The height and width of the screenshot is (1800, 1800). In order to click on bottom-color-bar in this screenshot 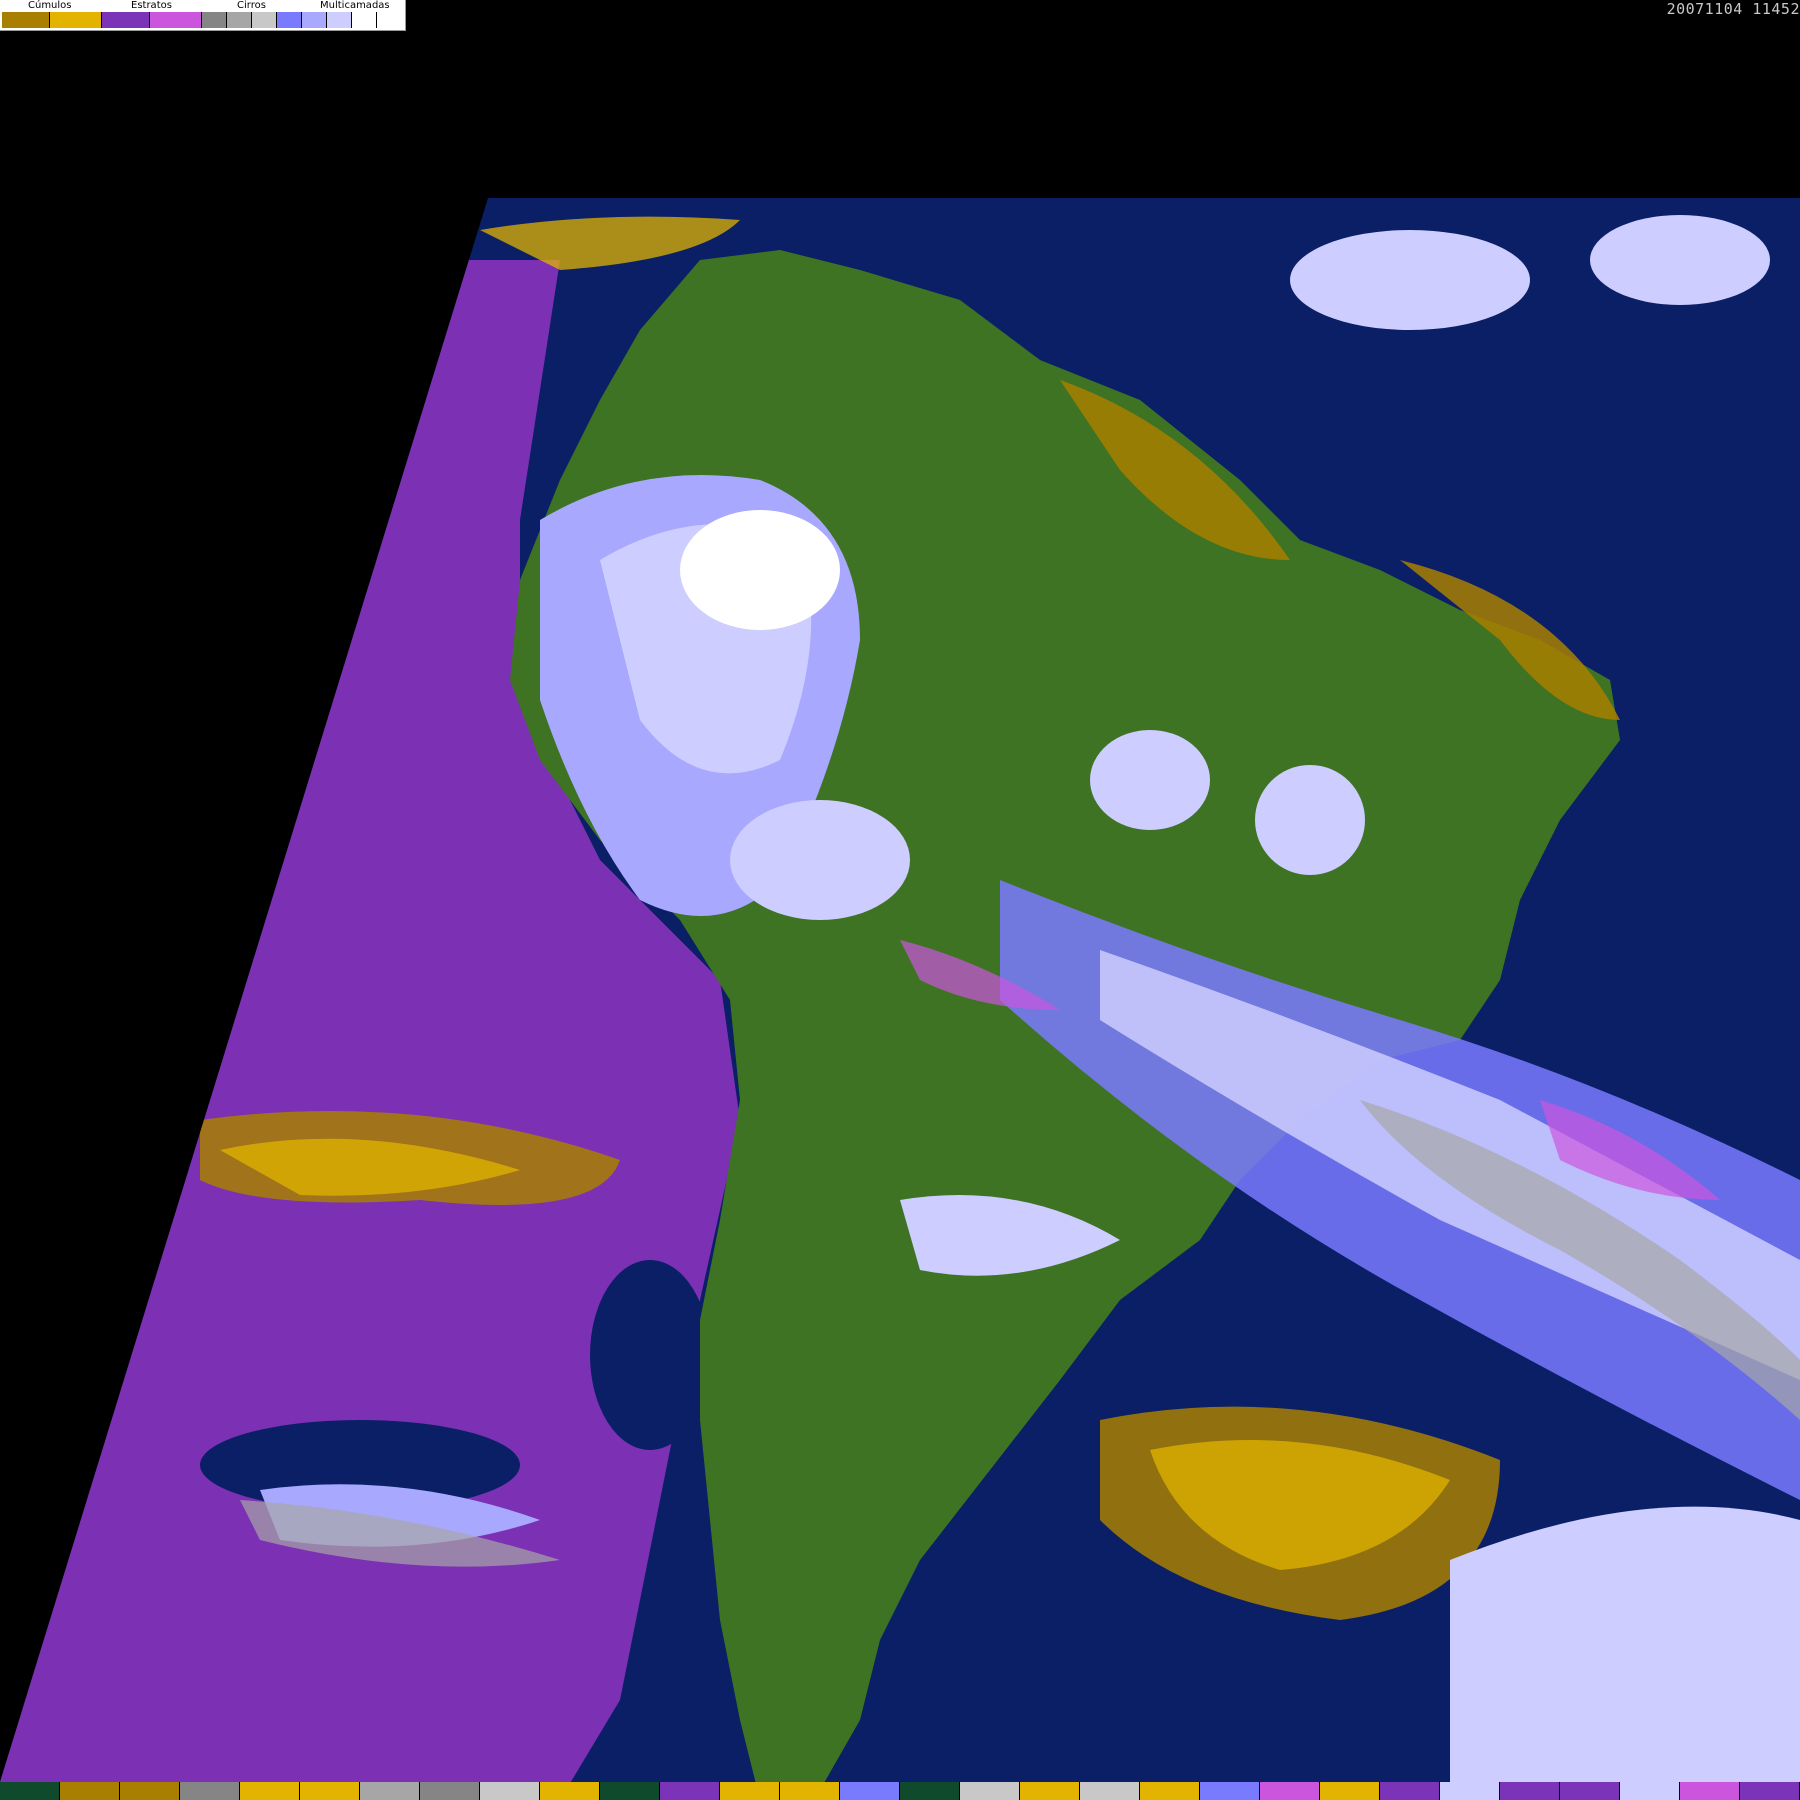, I will do `click(900, 1791)`.